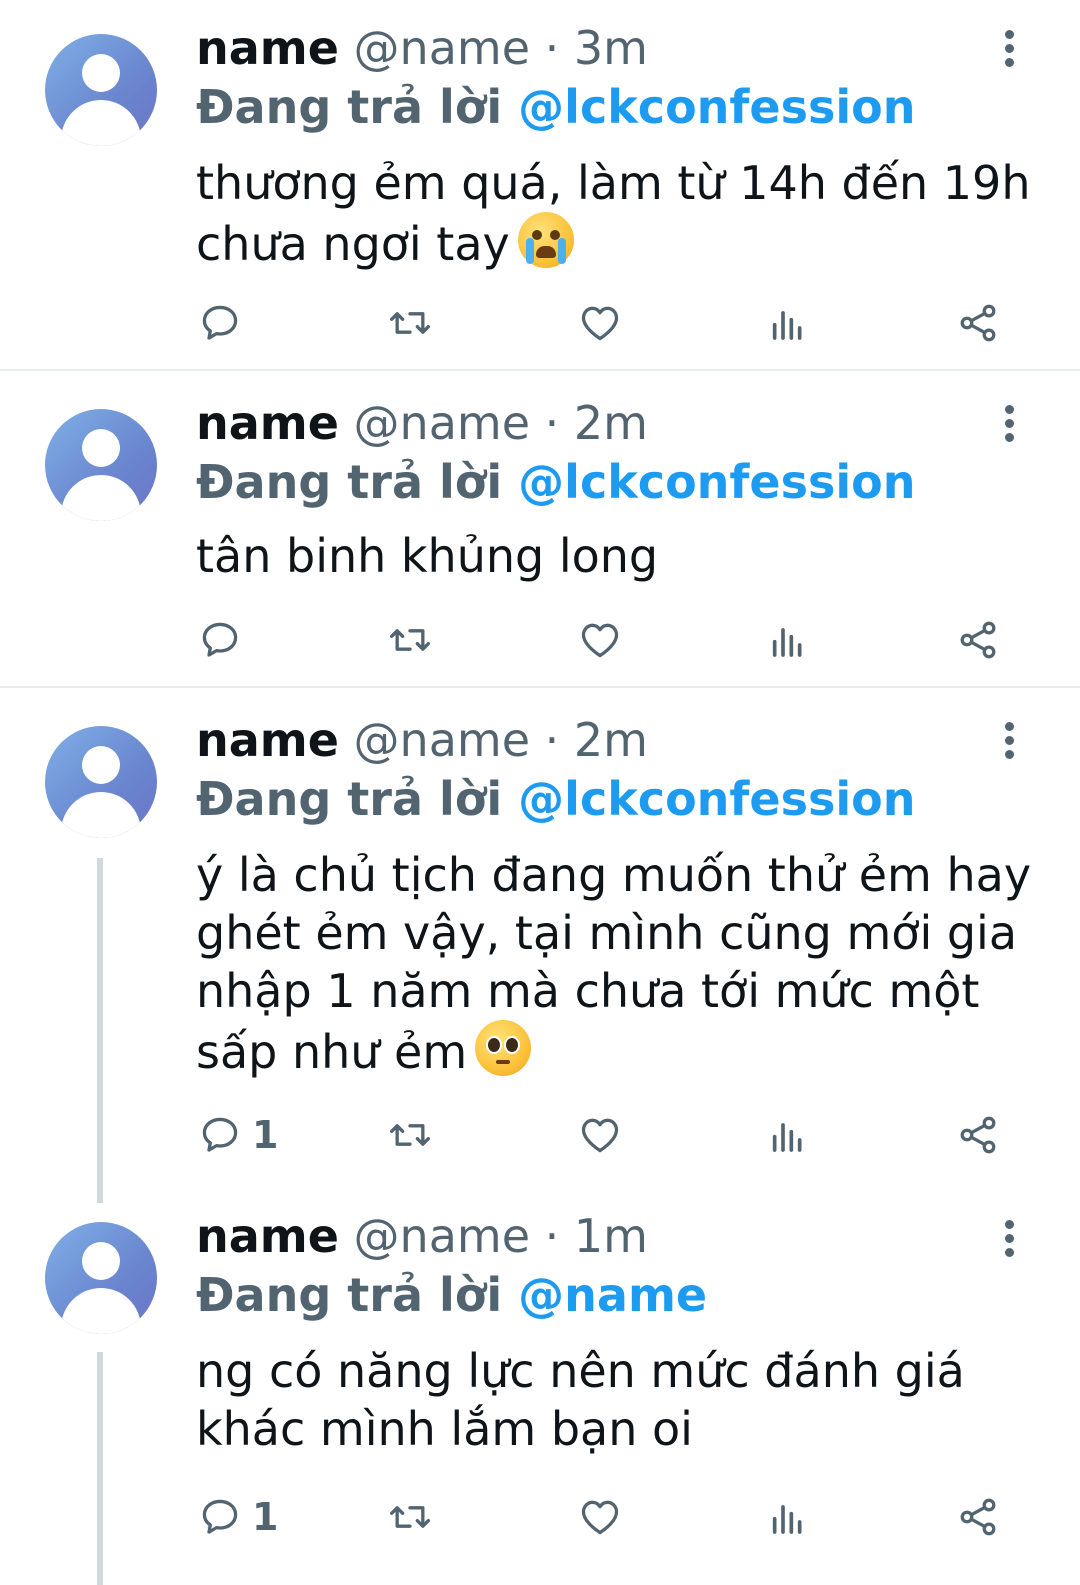 Image resolution: width=1080 pixels, height=1585 pixels. Describe the element at coordinates (545, 240) in the screenshot. I see `loudly-crying-face-emoji` at that location.